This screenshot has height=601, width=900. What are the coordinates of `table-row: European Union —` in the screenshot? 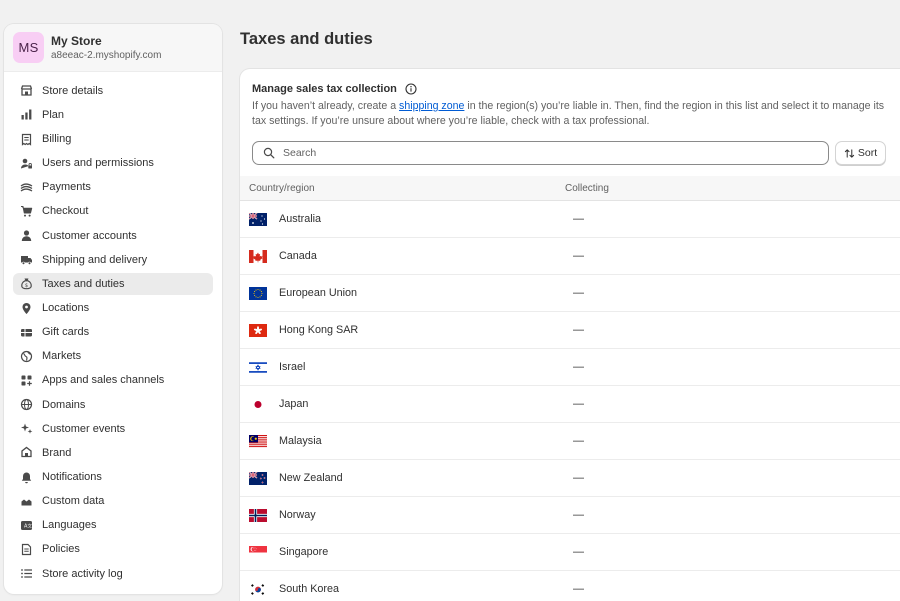 It's located at (570, 293).